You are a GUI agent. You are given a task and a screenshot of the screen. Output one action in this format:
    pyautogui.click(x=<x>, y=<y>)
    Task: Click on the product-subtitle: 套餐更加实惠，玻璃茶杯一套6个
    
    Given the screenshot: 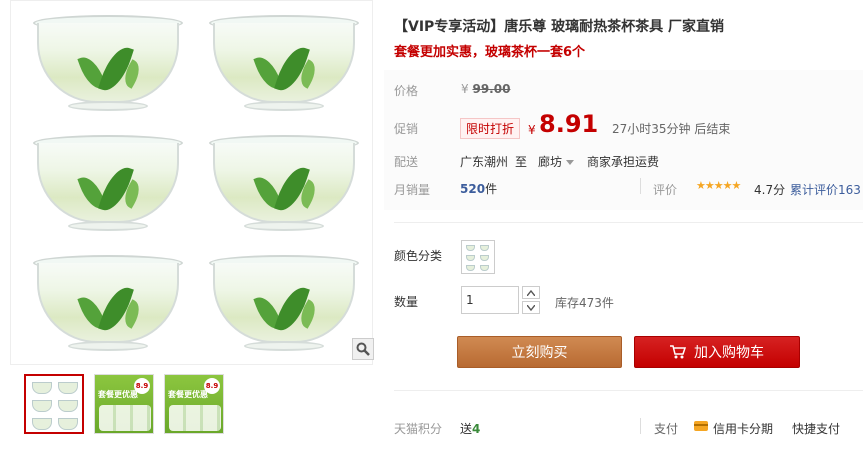 What is the action you would take?
    pyautogui.click(x=490, y=52)
    